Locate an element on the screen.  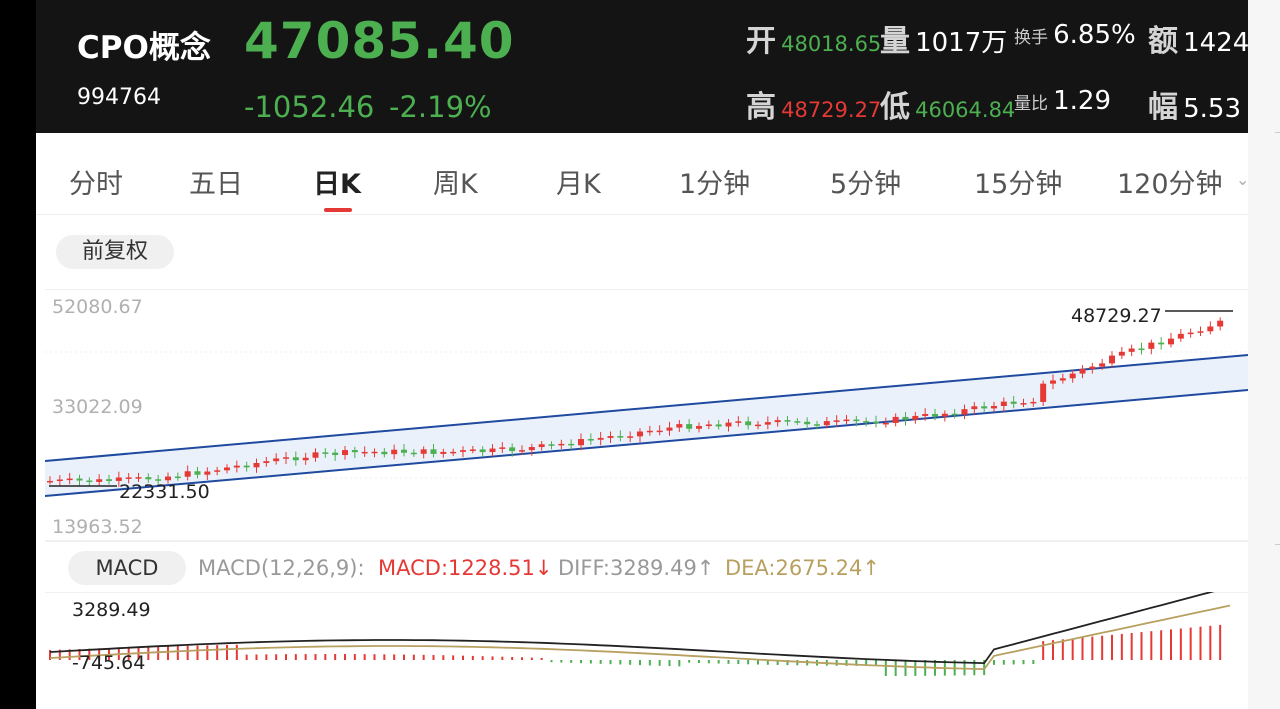
high-stat: 高 48729.27 is located at coordinates (813, 104).